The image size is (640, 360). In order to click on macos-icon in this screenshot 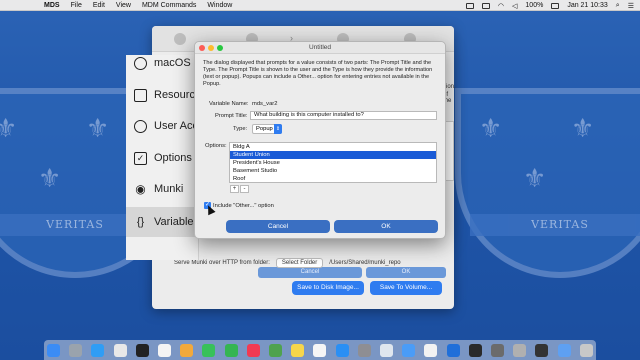, I will do `click(140, 63)`.